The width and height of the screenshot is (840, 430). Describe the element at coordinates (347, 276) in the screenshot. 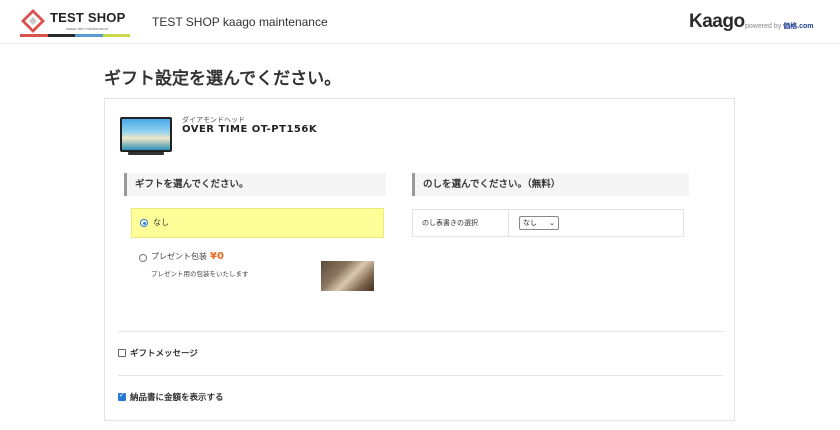

I see `gift-wrapping-image` at that location.